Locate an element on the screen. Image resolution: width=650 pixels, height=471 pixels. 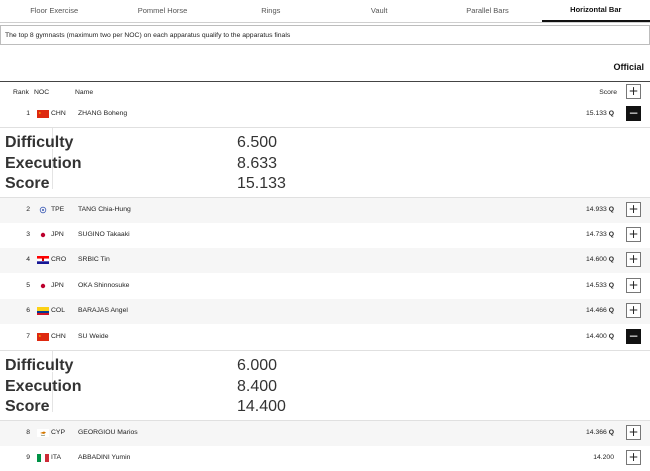
score-cell: 14.933 Q is located at coordinates (600, 209).